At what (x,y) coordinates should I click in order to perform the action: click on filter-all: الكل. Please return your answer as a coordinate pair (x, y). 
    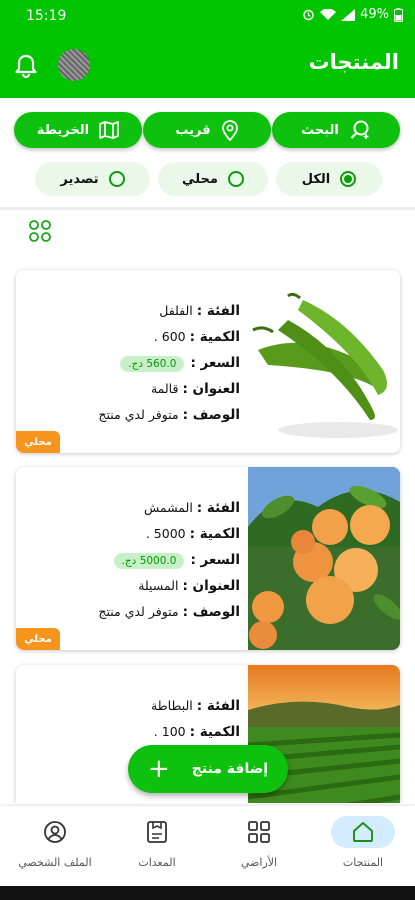
    Looking at the image, I should click on (329, 179).